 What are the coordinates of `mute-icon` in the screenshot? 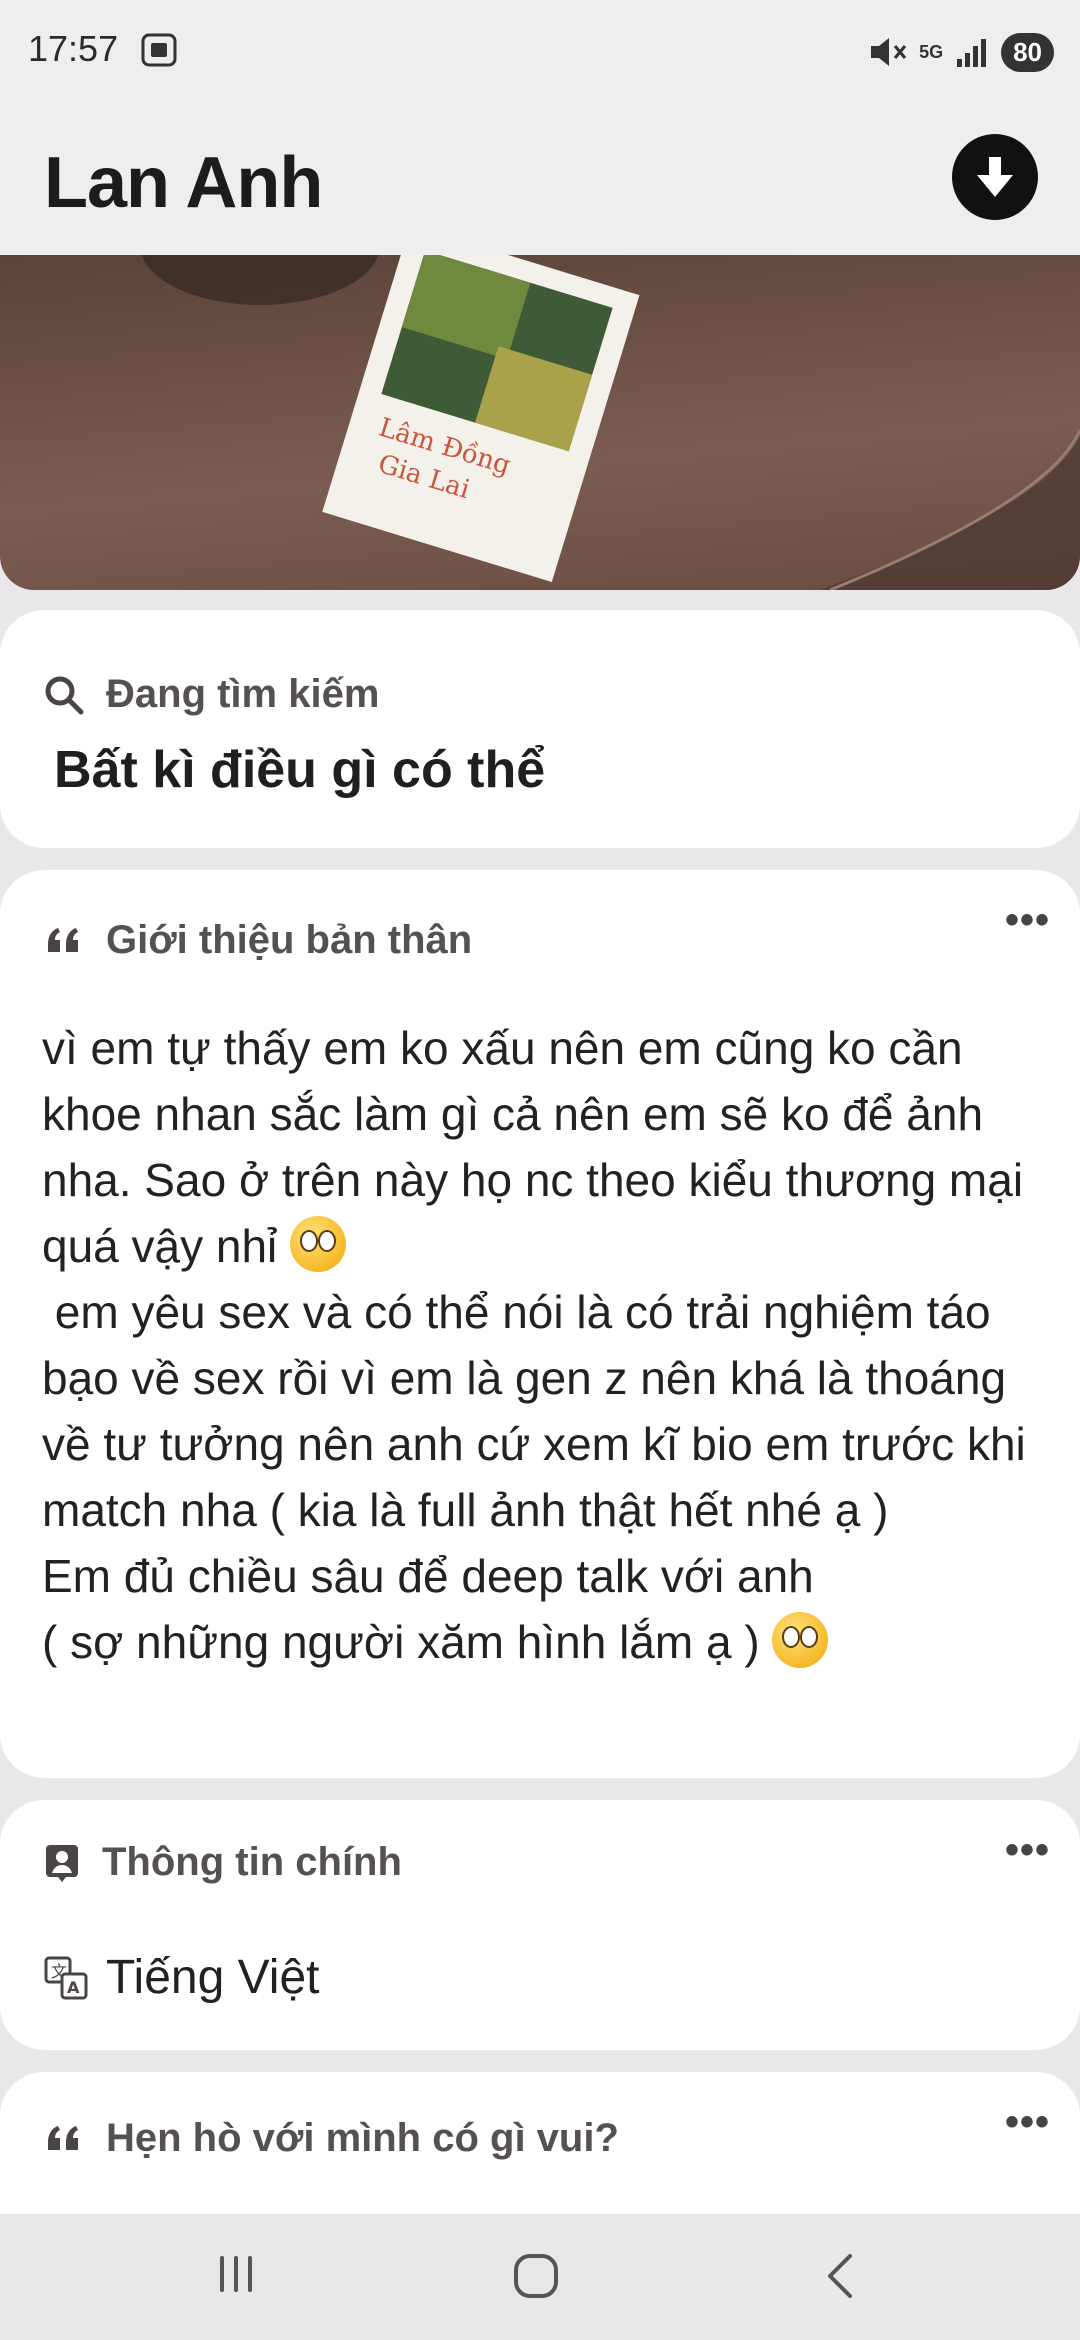 It's located at (889, 52).